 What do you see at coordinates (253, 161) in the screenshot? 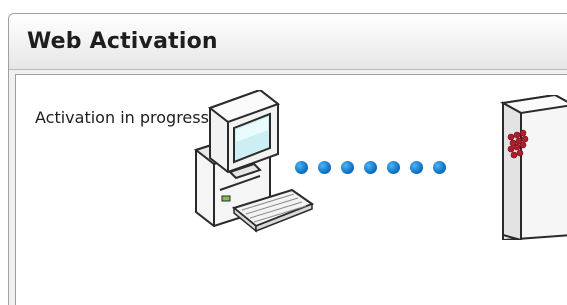
I see `computer-icon` at bounding box center [253, 161].